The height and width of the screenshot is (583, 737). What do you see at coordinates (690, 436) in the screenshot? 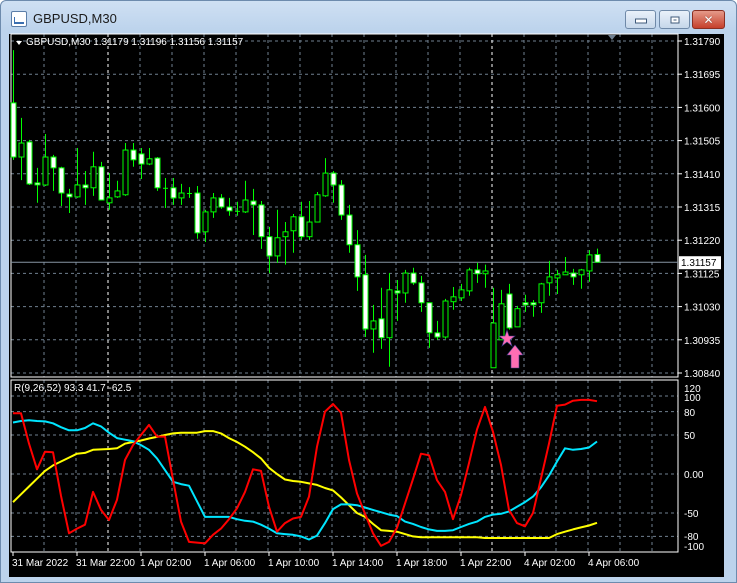
I see `indicator-scale-label: 50` at bounding box center [690, 436].